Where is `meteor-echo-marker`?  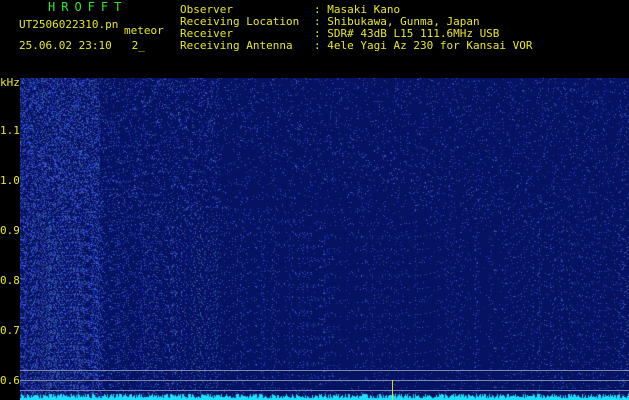 meteor-echo-marker is located at coordinates (392, 390).